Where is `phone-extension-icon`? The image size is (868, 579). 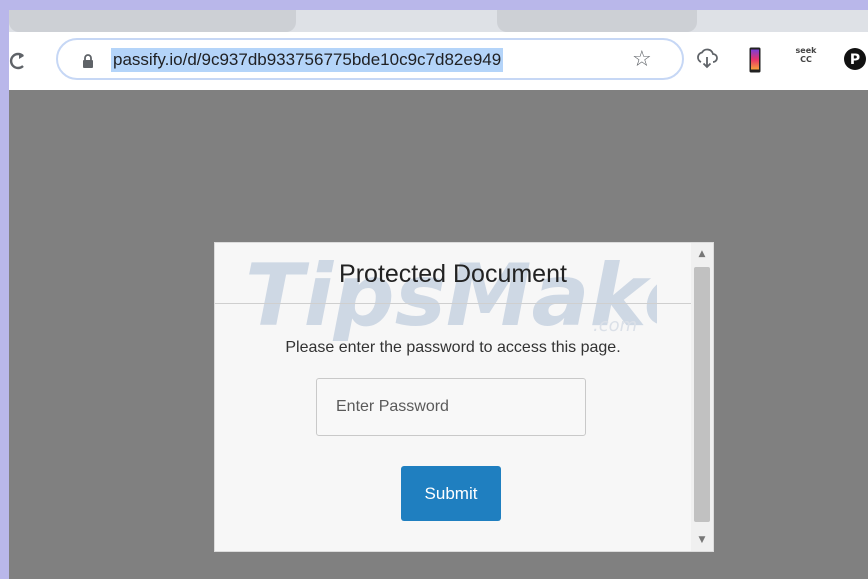
phone-extension-icon is located at coordinates (755, 62).